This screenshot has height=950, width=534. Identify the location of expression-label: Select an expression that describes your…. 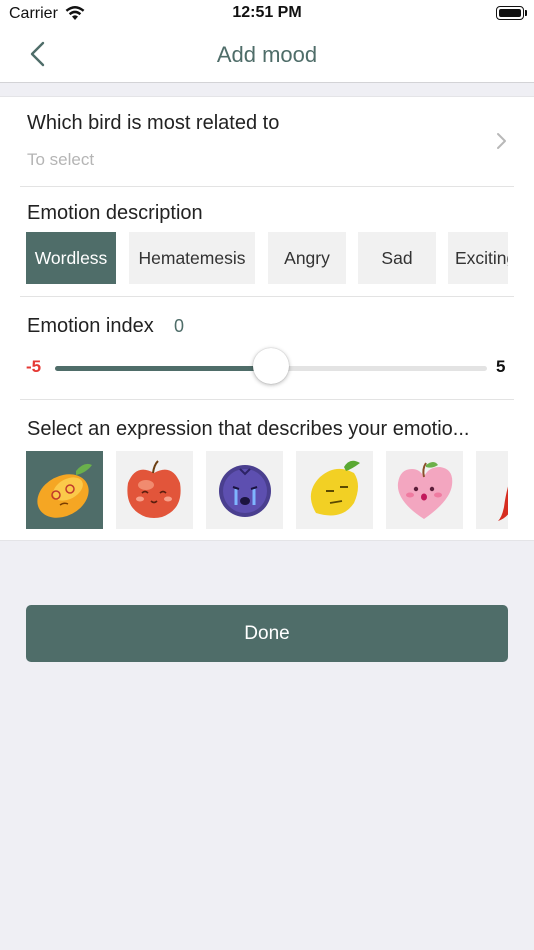
(248, 429).